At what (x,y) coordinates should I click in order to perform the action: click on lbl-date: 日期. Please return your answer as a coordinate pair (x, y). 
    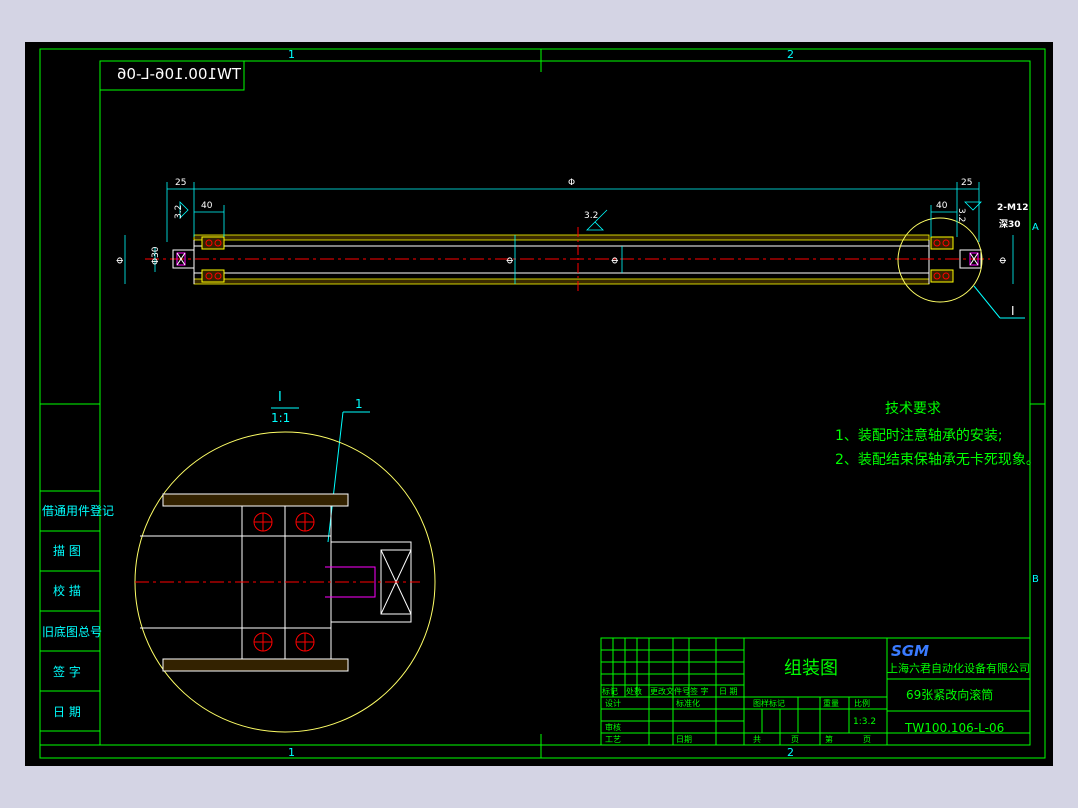
    Looking at the image, I should click on (684, 739).